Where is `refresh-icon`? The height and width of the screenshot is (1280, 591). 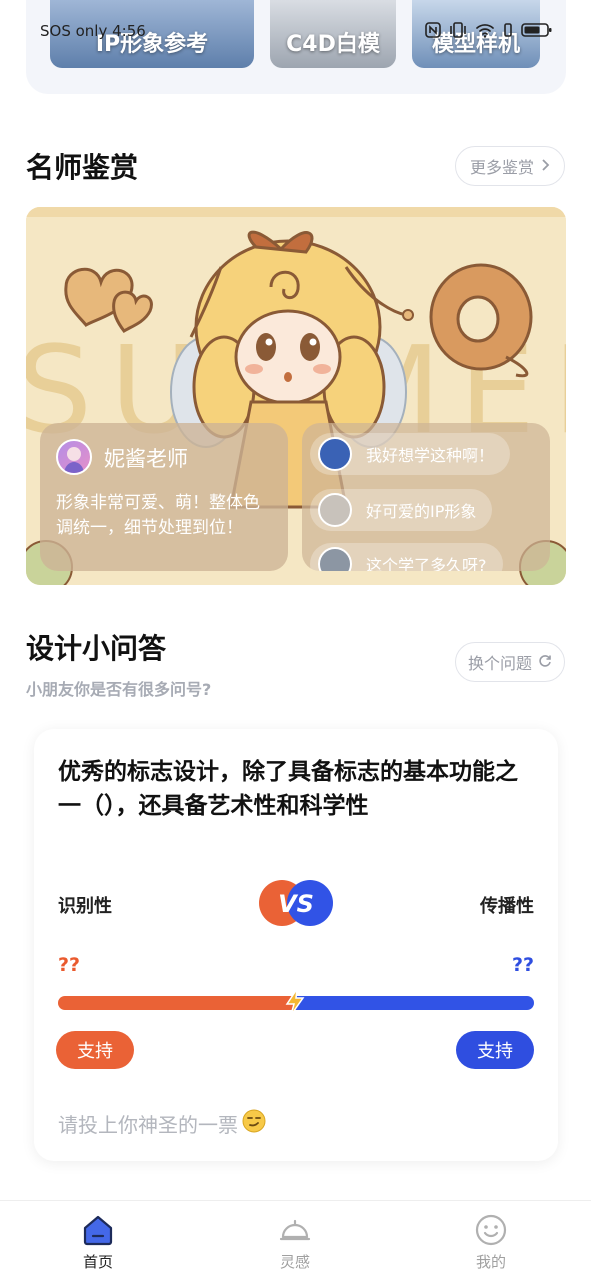
refresh-icon is located at coordinates (545, 662).